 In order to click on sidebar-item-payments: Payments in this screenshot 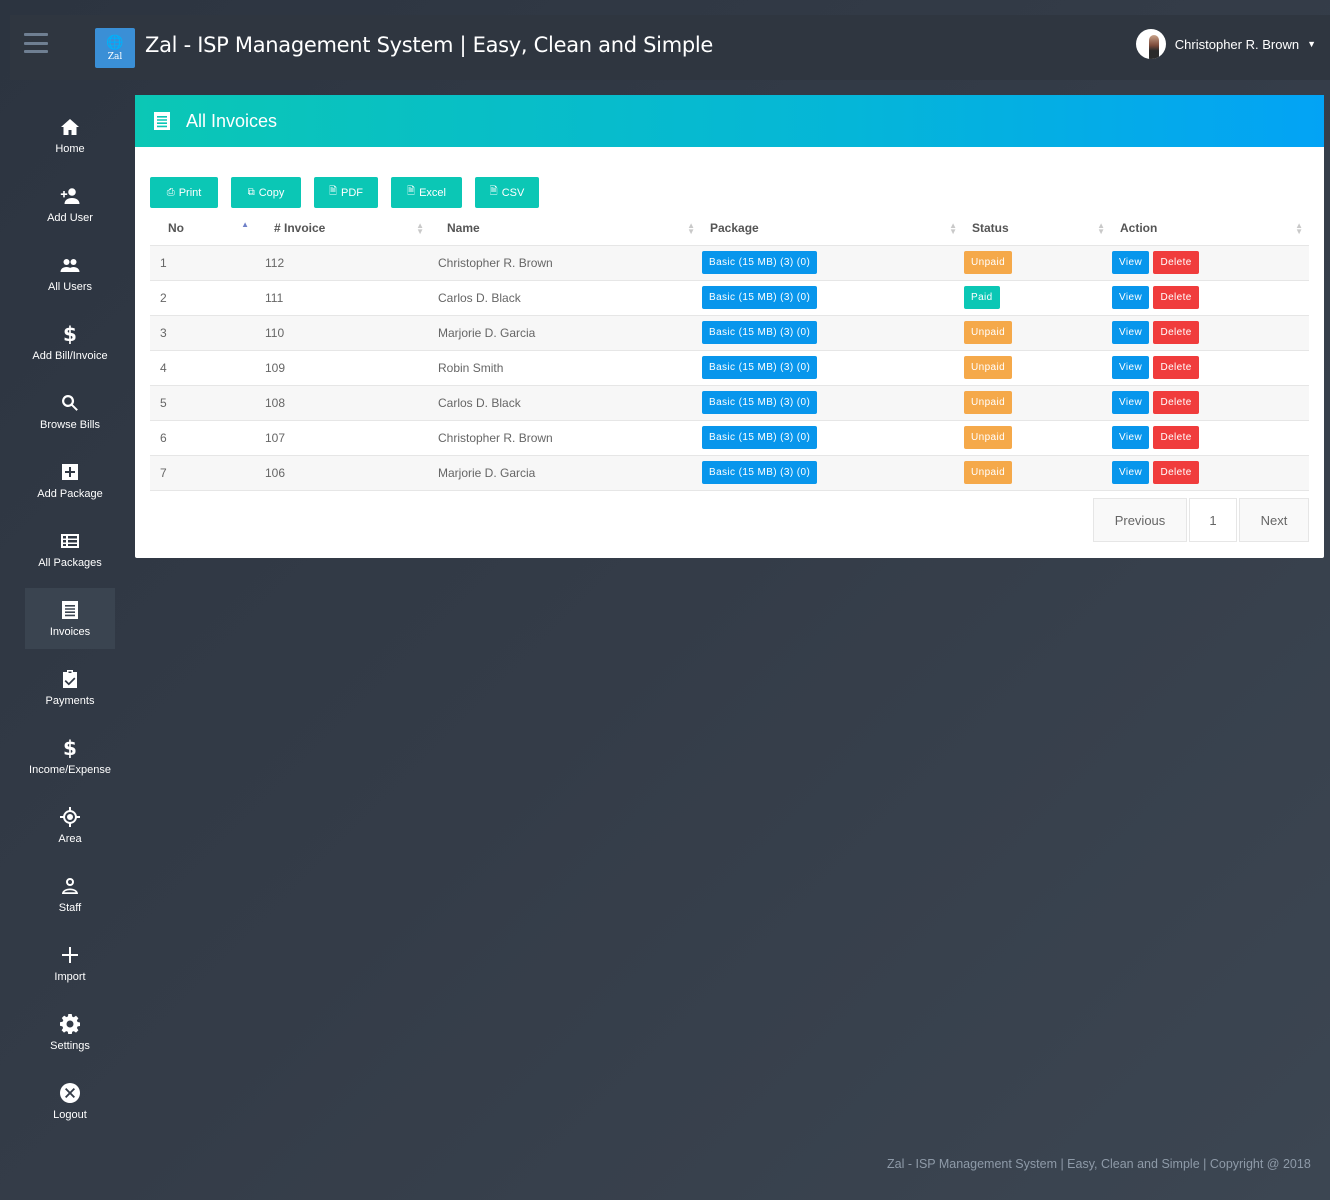, I will do `click(70, 687)`.